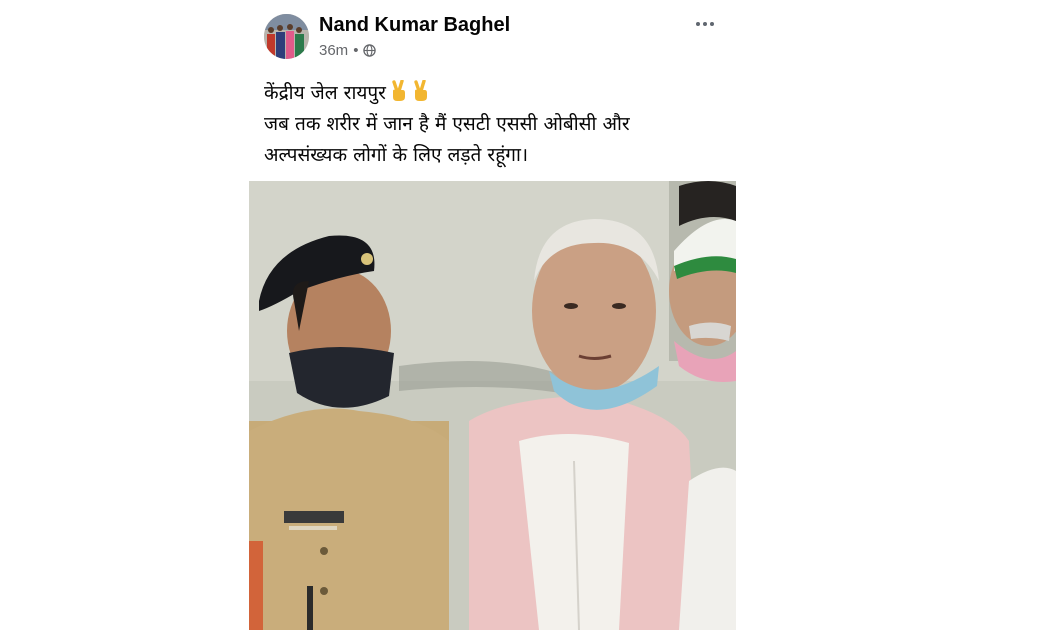 This screenshot has width=1040, height=630. Describe the element at coordinates (286, 36) in the screenshot. I see `author-avatar` at that location.